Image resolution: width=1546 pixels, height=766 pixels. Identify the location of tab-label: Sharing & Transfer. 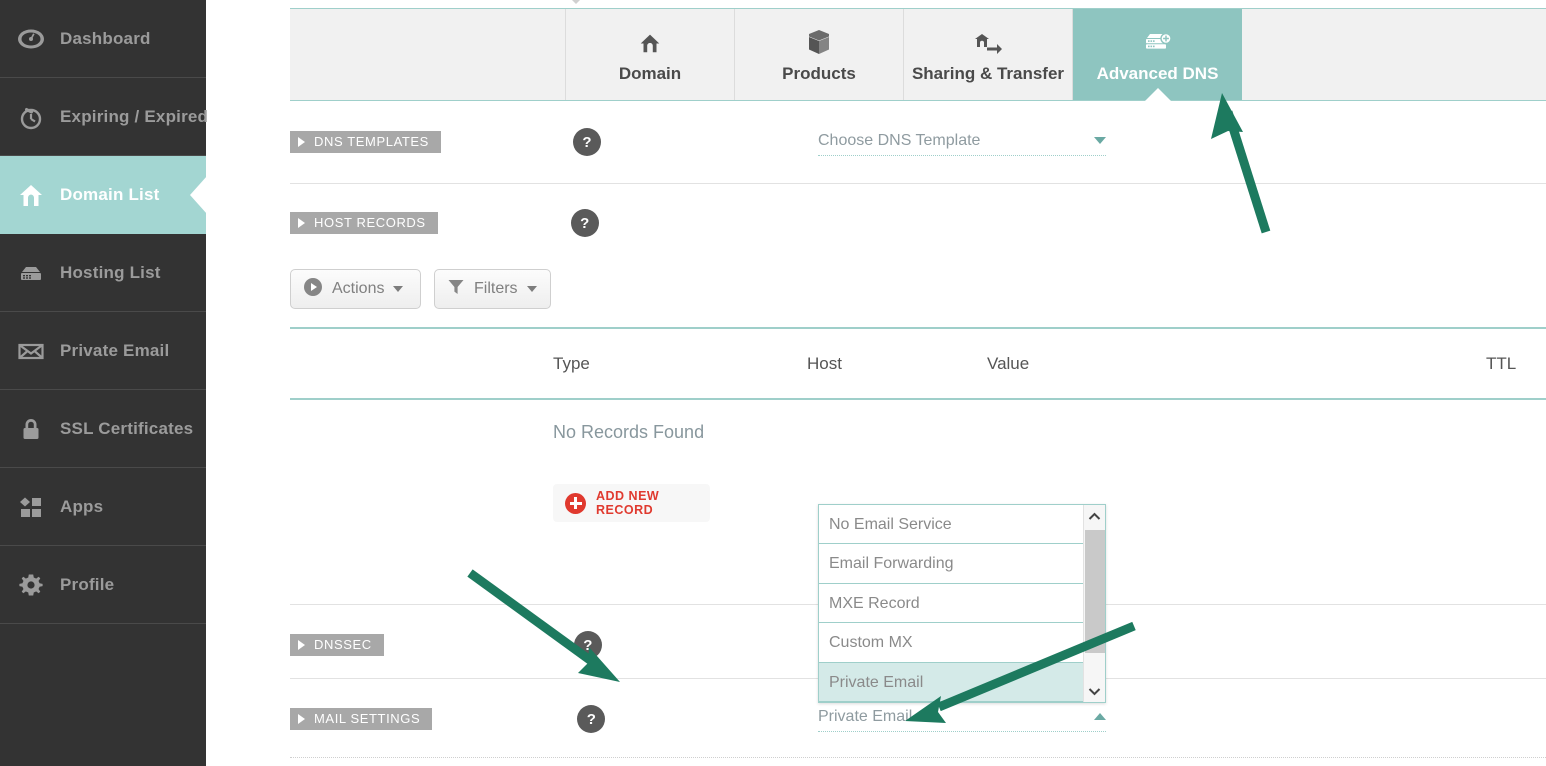
(988, 73).